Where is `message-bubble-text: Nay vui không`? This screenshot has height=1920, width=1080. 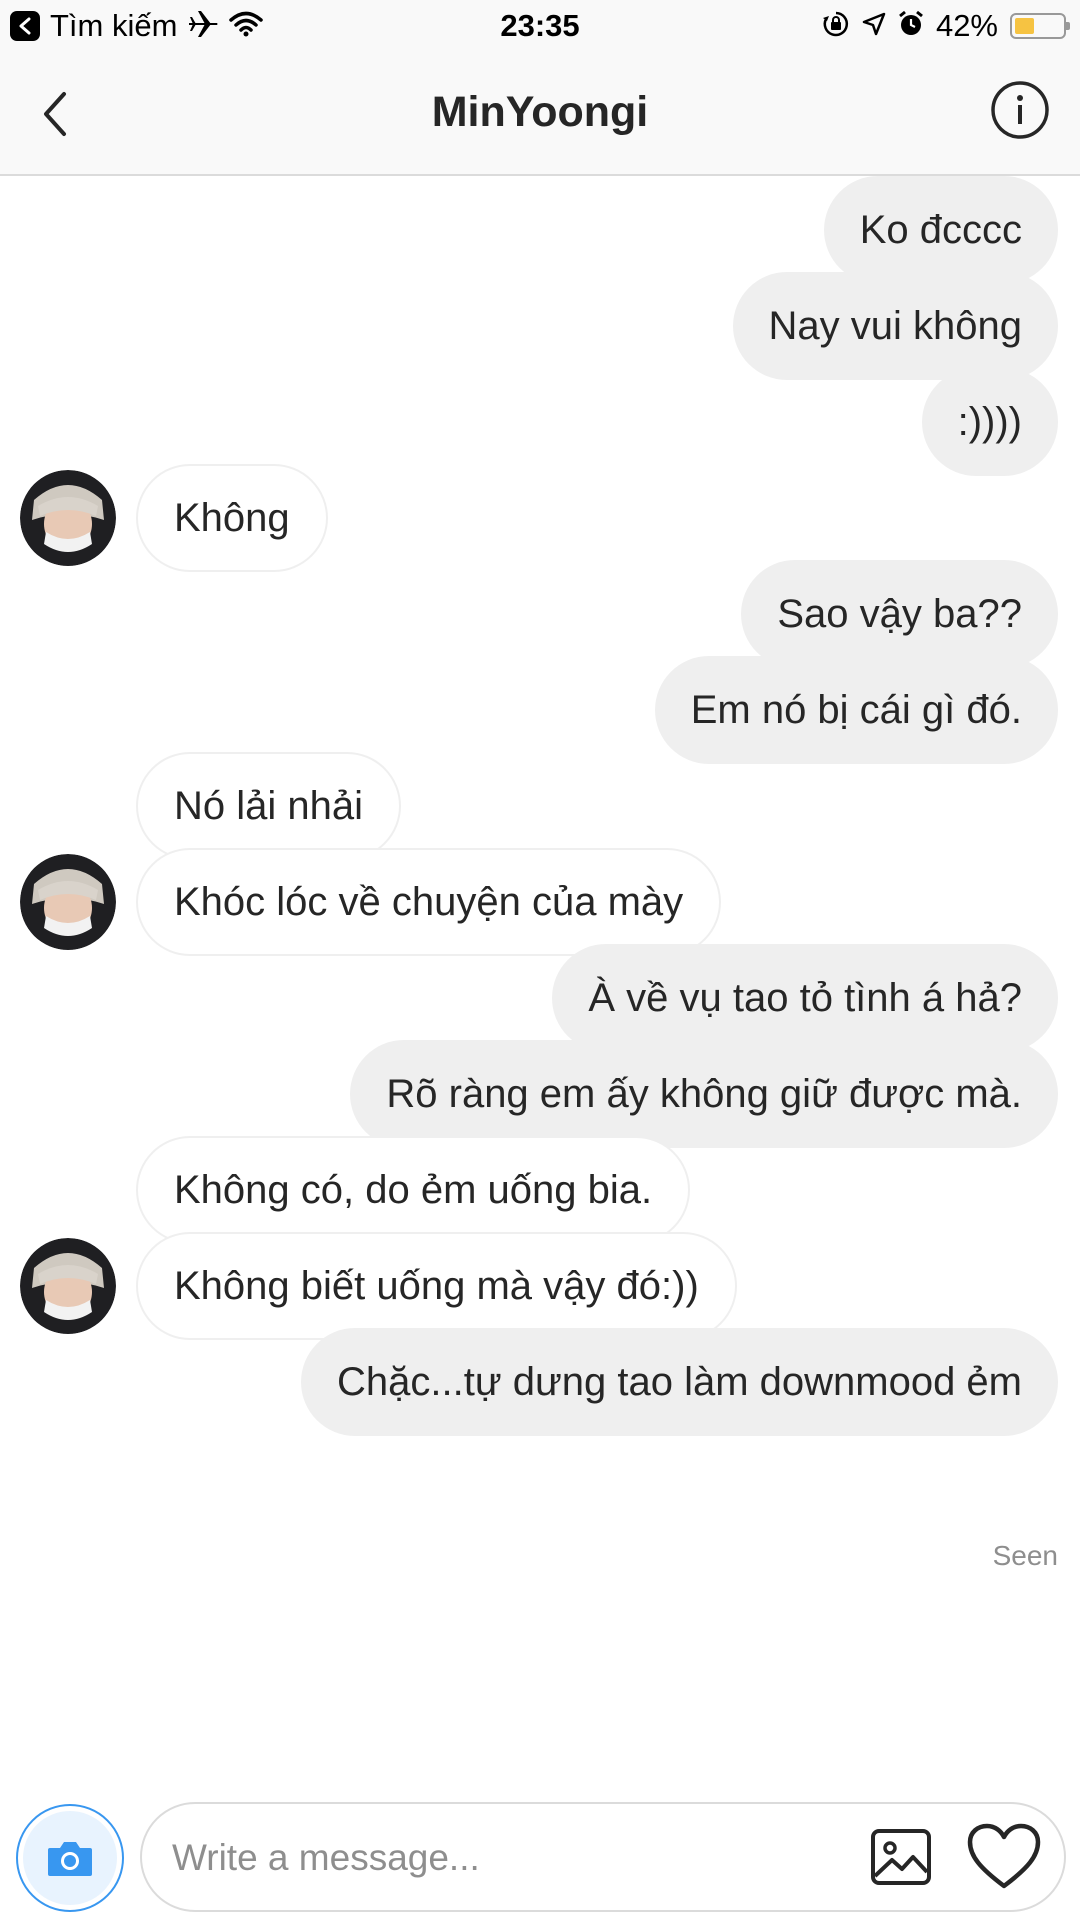
message-bubble-text: Nay vui không is located at coordinates (895, 326).